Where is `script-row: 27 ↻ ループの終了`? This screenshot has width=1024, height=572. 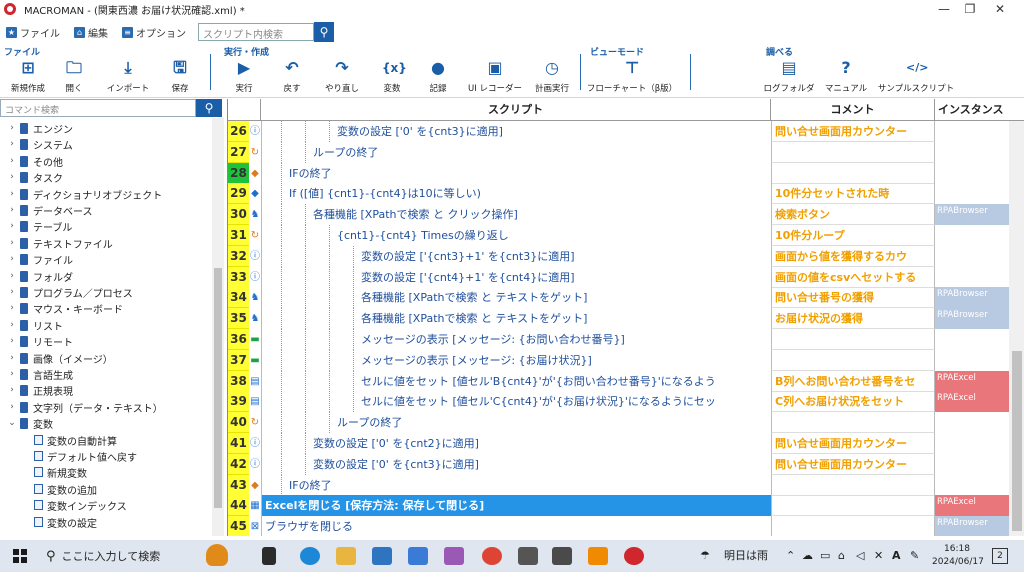 script-row: 27 ↻ ループの終了 is located at coordinates (626, 152).